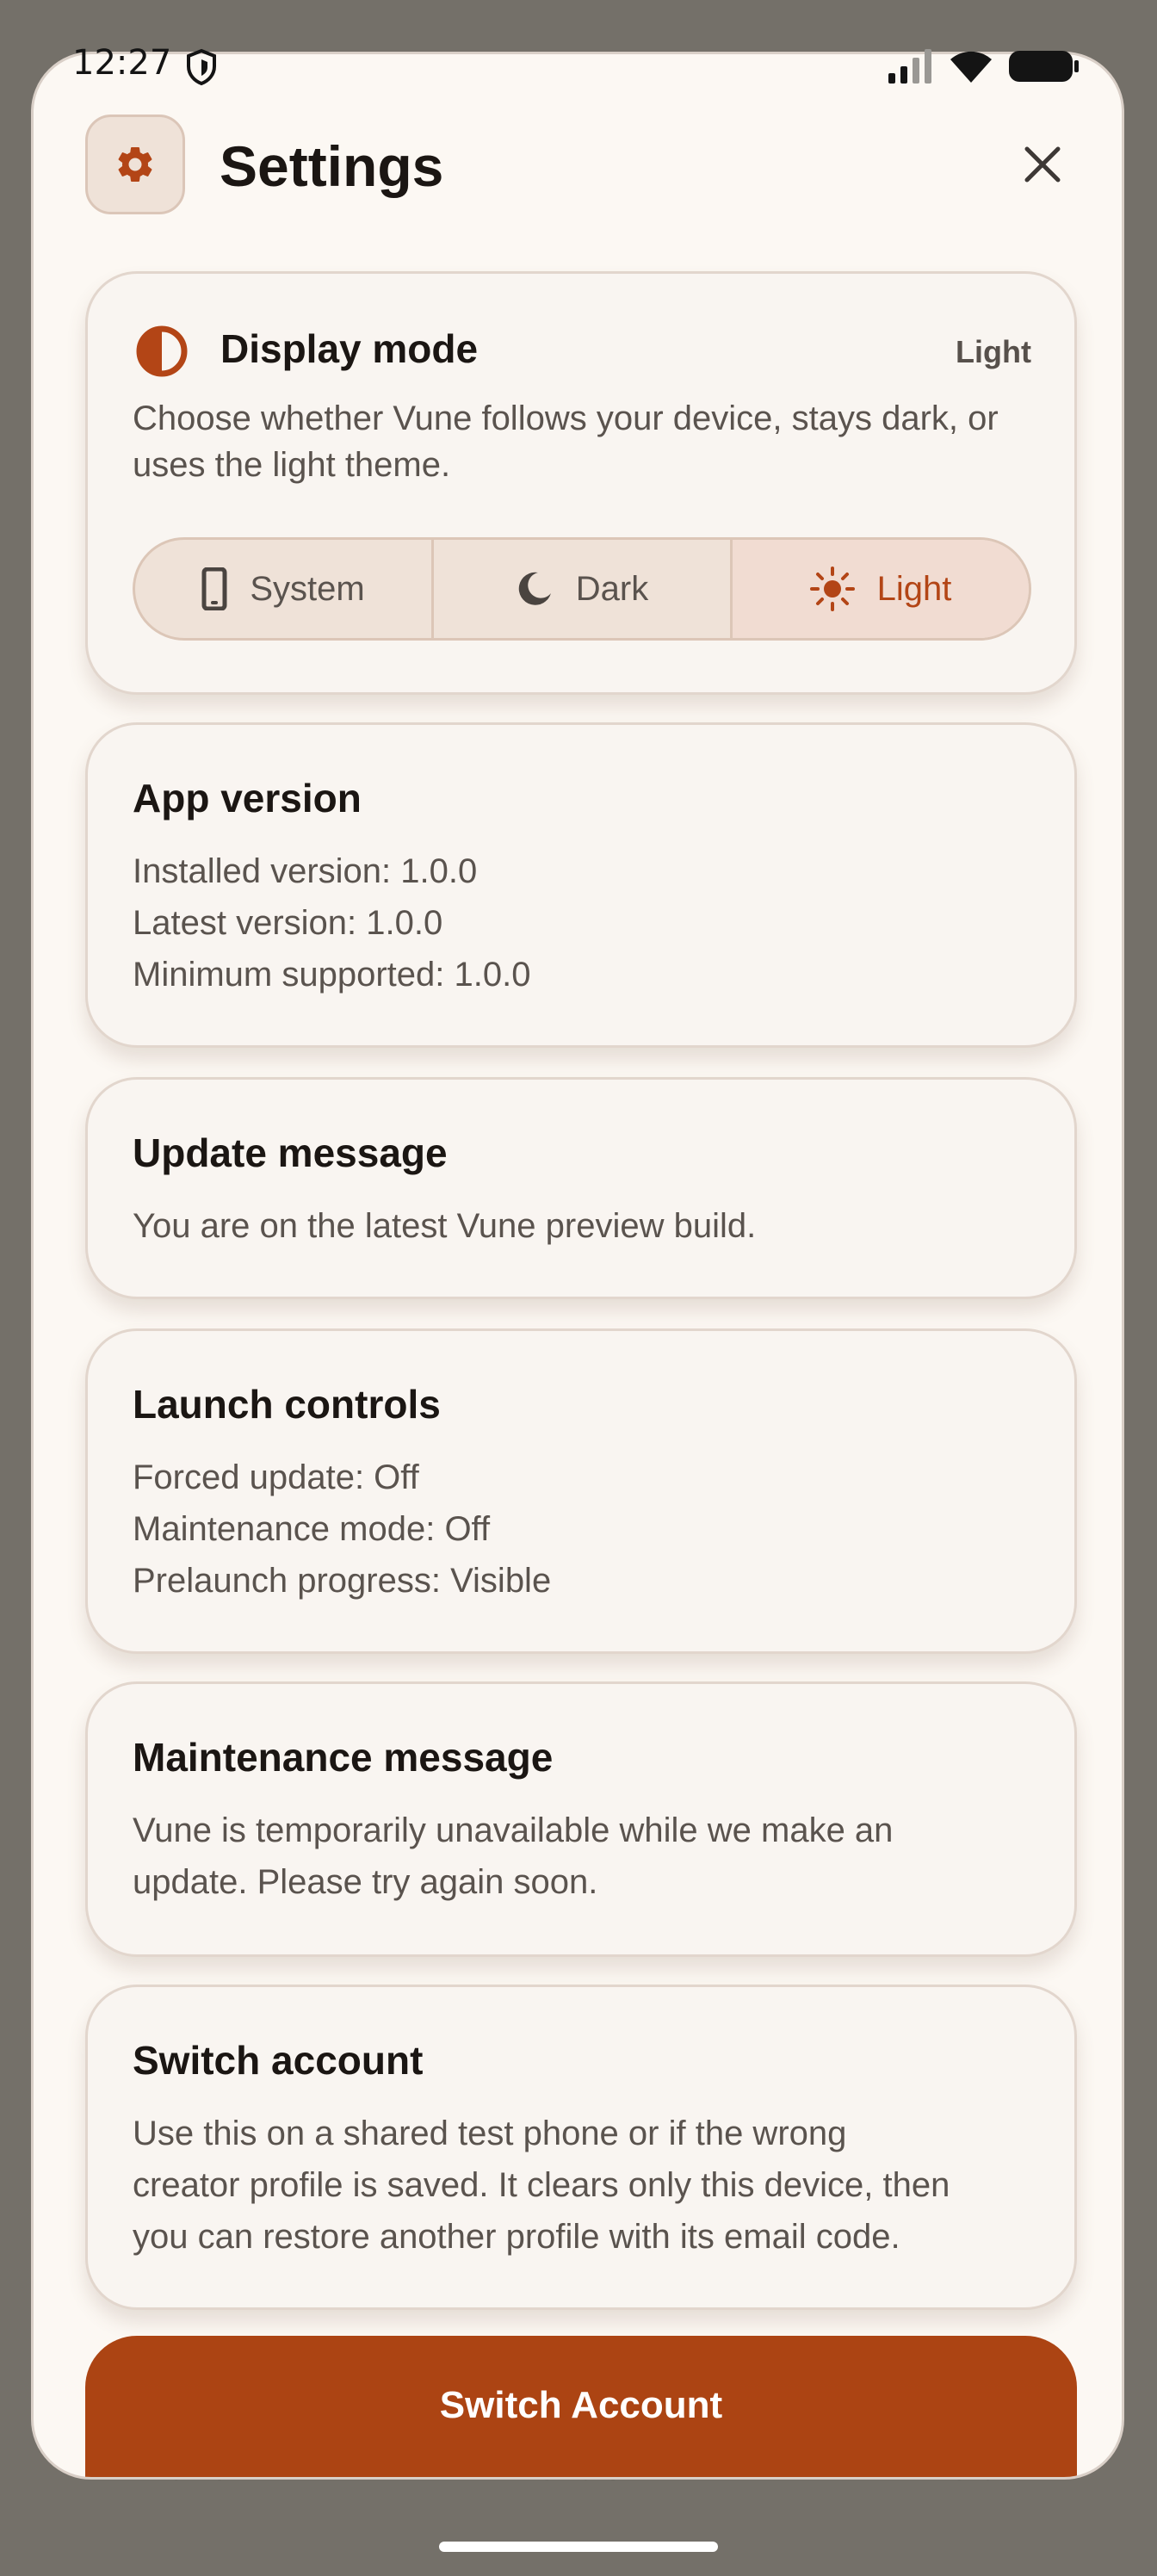  I want to click on close-icon, so click(1043, 165).